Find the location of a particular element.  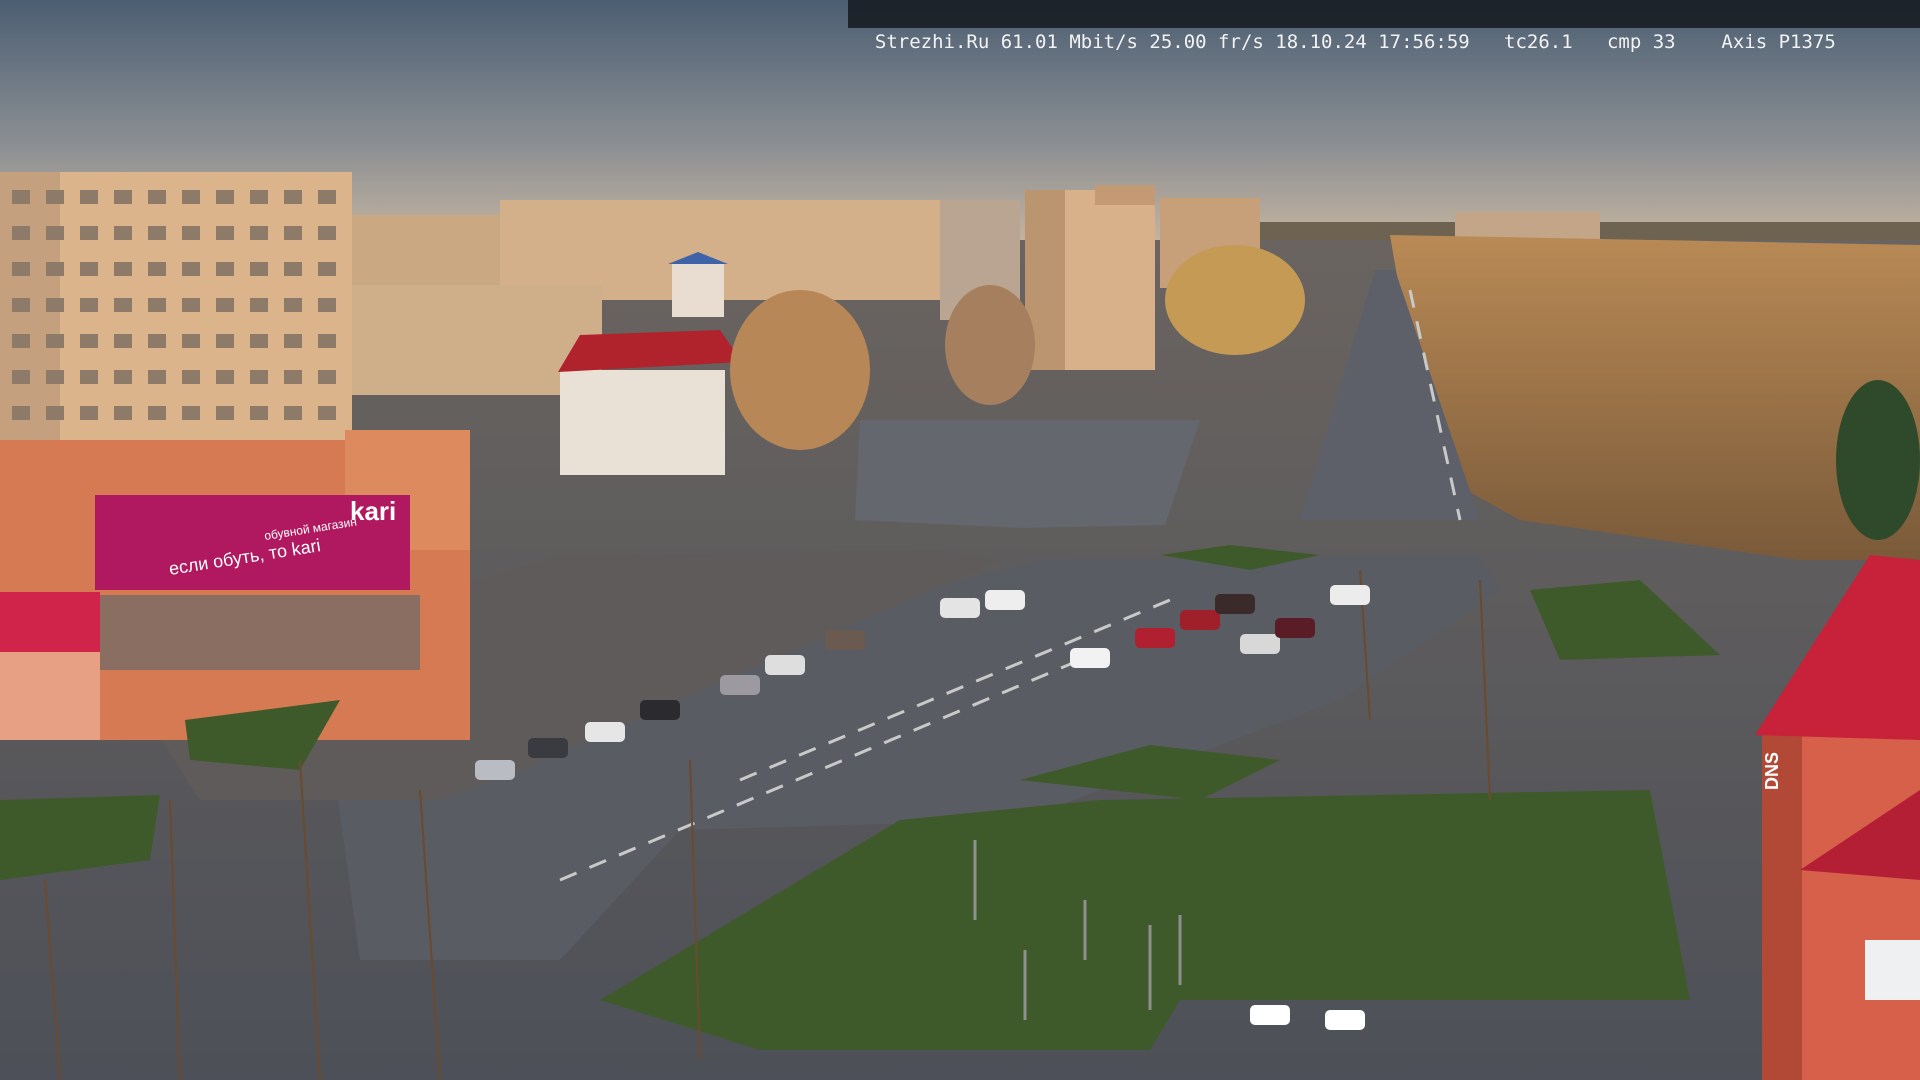

dns-sign: DNS is located at coordinates (1772, 771).